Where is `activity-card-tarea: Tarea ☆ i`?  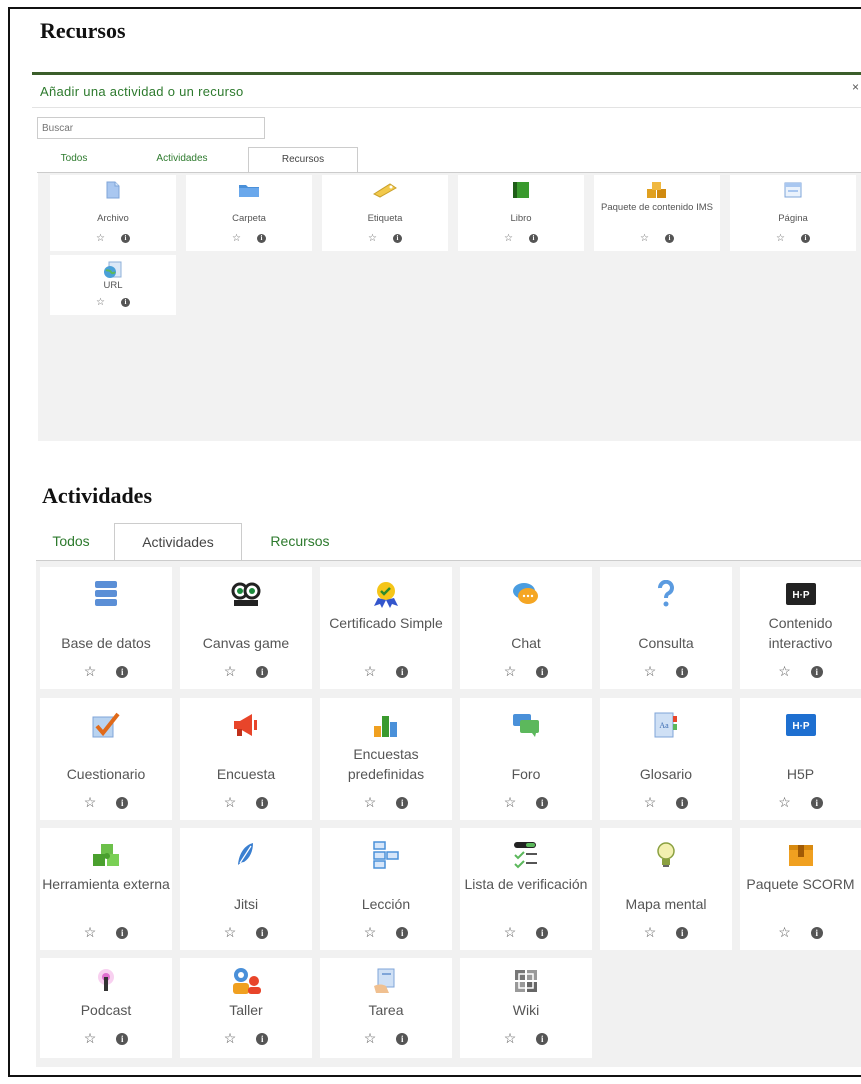 activity-card-tarea: Tarea ☆ i is located at coordinates (386, 1008).